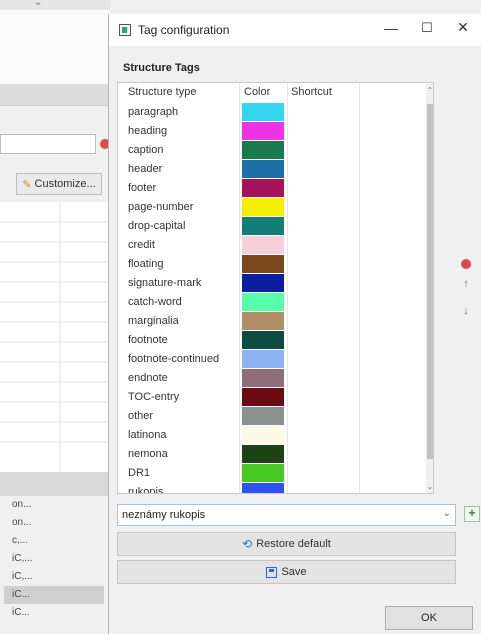 This screenshot has width=481, height=634. Describe the element at coordinates (427, 30) in the screenshot. I see `maximize-icon: ☐` at that location.